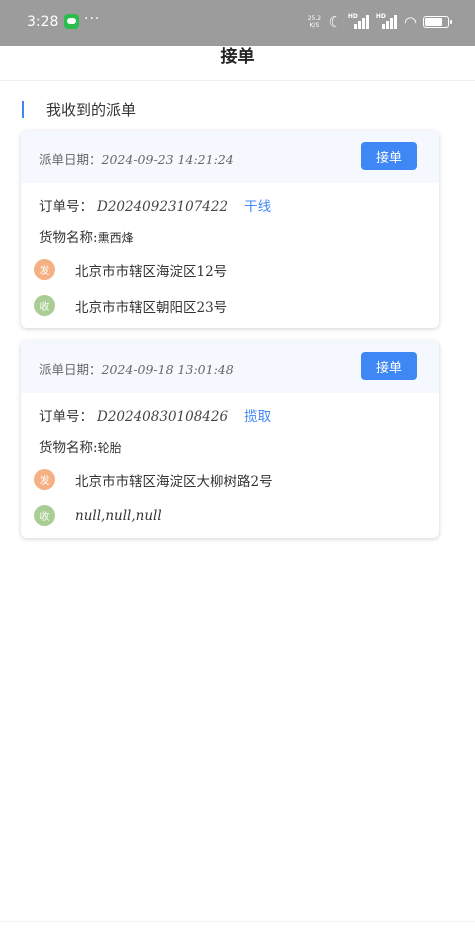  Describe the element at coordinates (258, 207) in the screenshot. I see `order-type-tag: 干线` at that location.